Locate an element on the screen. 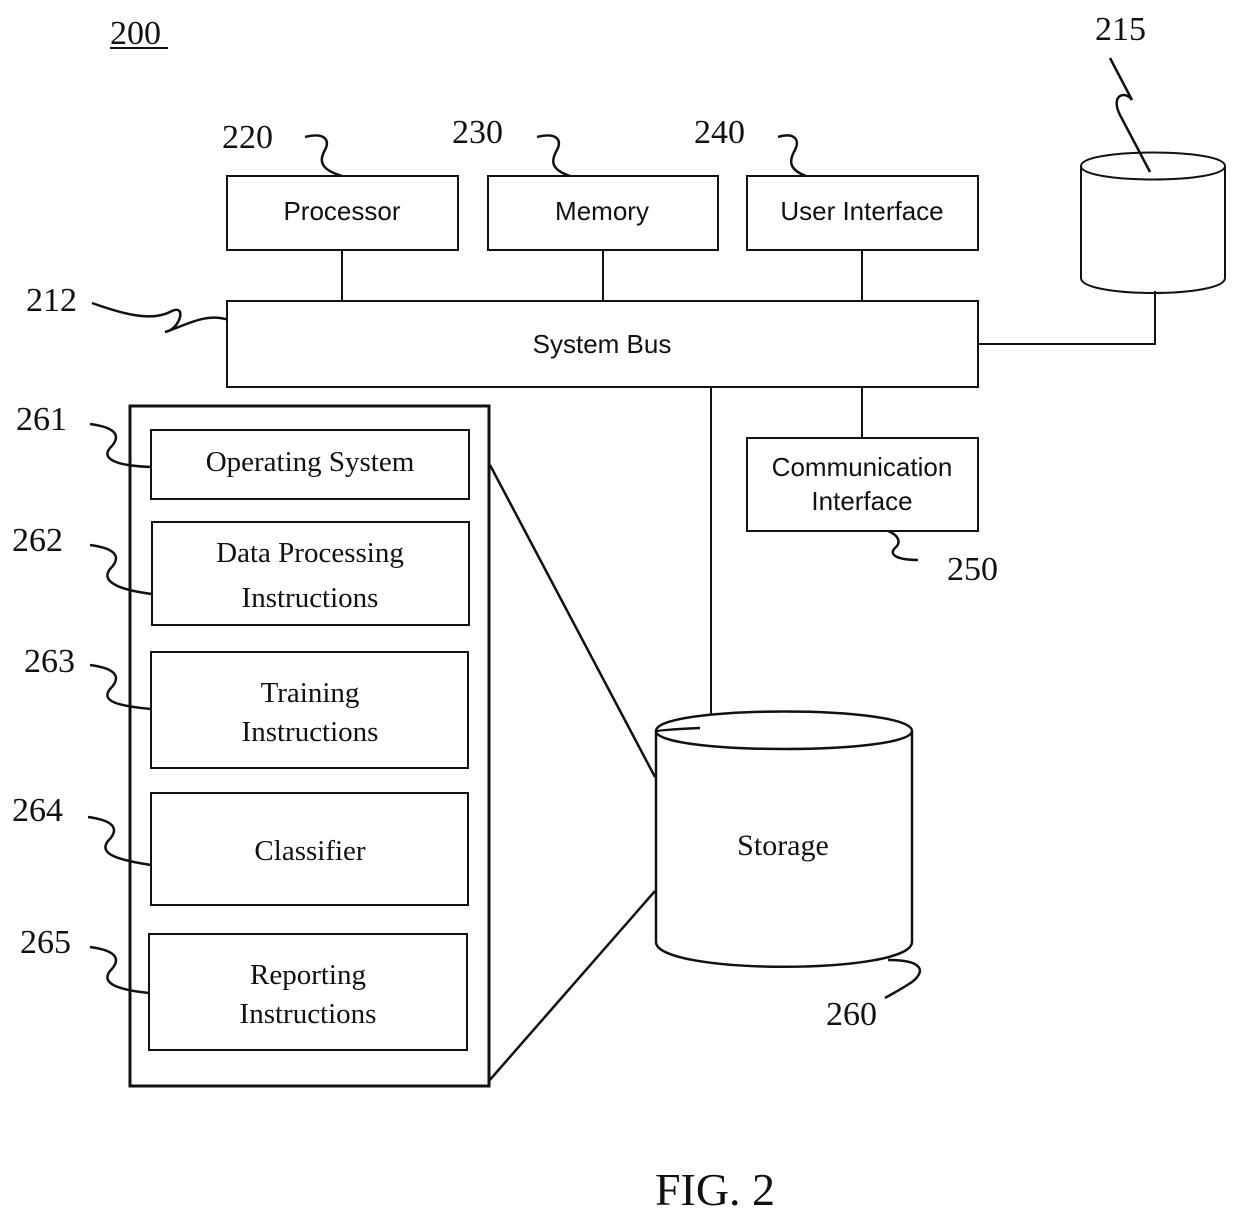  system-bus-label: System Bus is located at coordinates (602, 344).